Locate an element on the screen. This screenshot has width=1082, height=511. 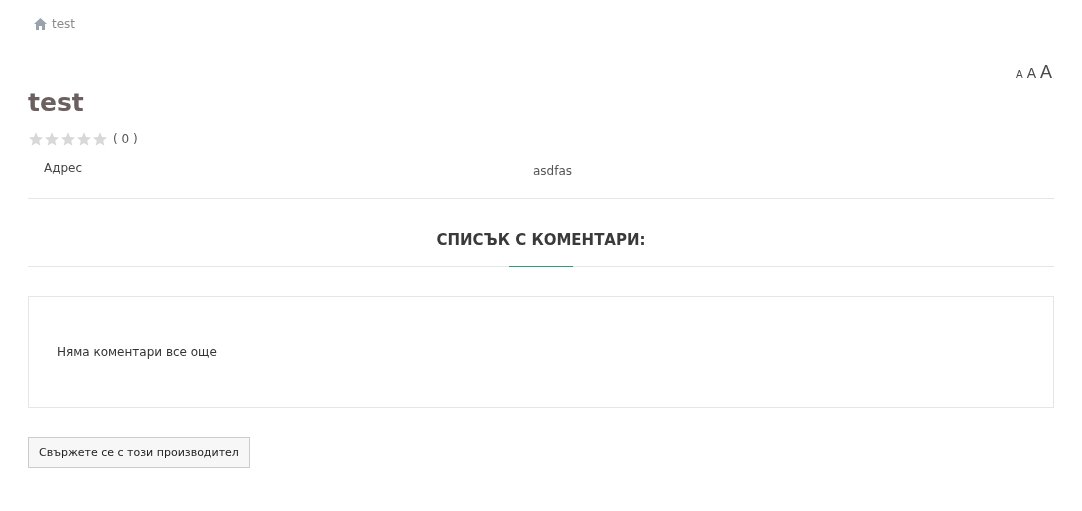
contact-button: Свържете се с този производител is located at coordinates (139, 452).